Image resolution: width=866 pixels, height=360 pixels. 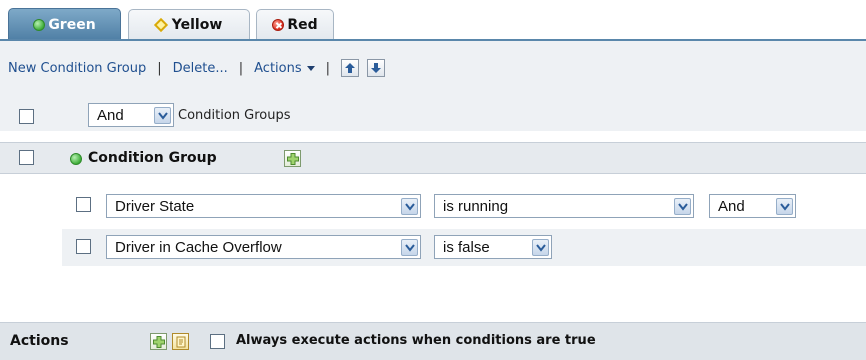 I want to click on always-execute-checkbox, so click(x=217, y=341).